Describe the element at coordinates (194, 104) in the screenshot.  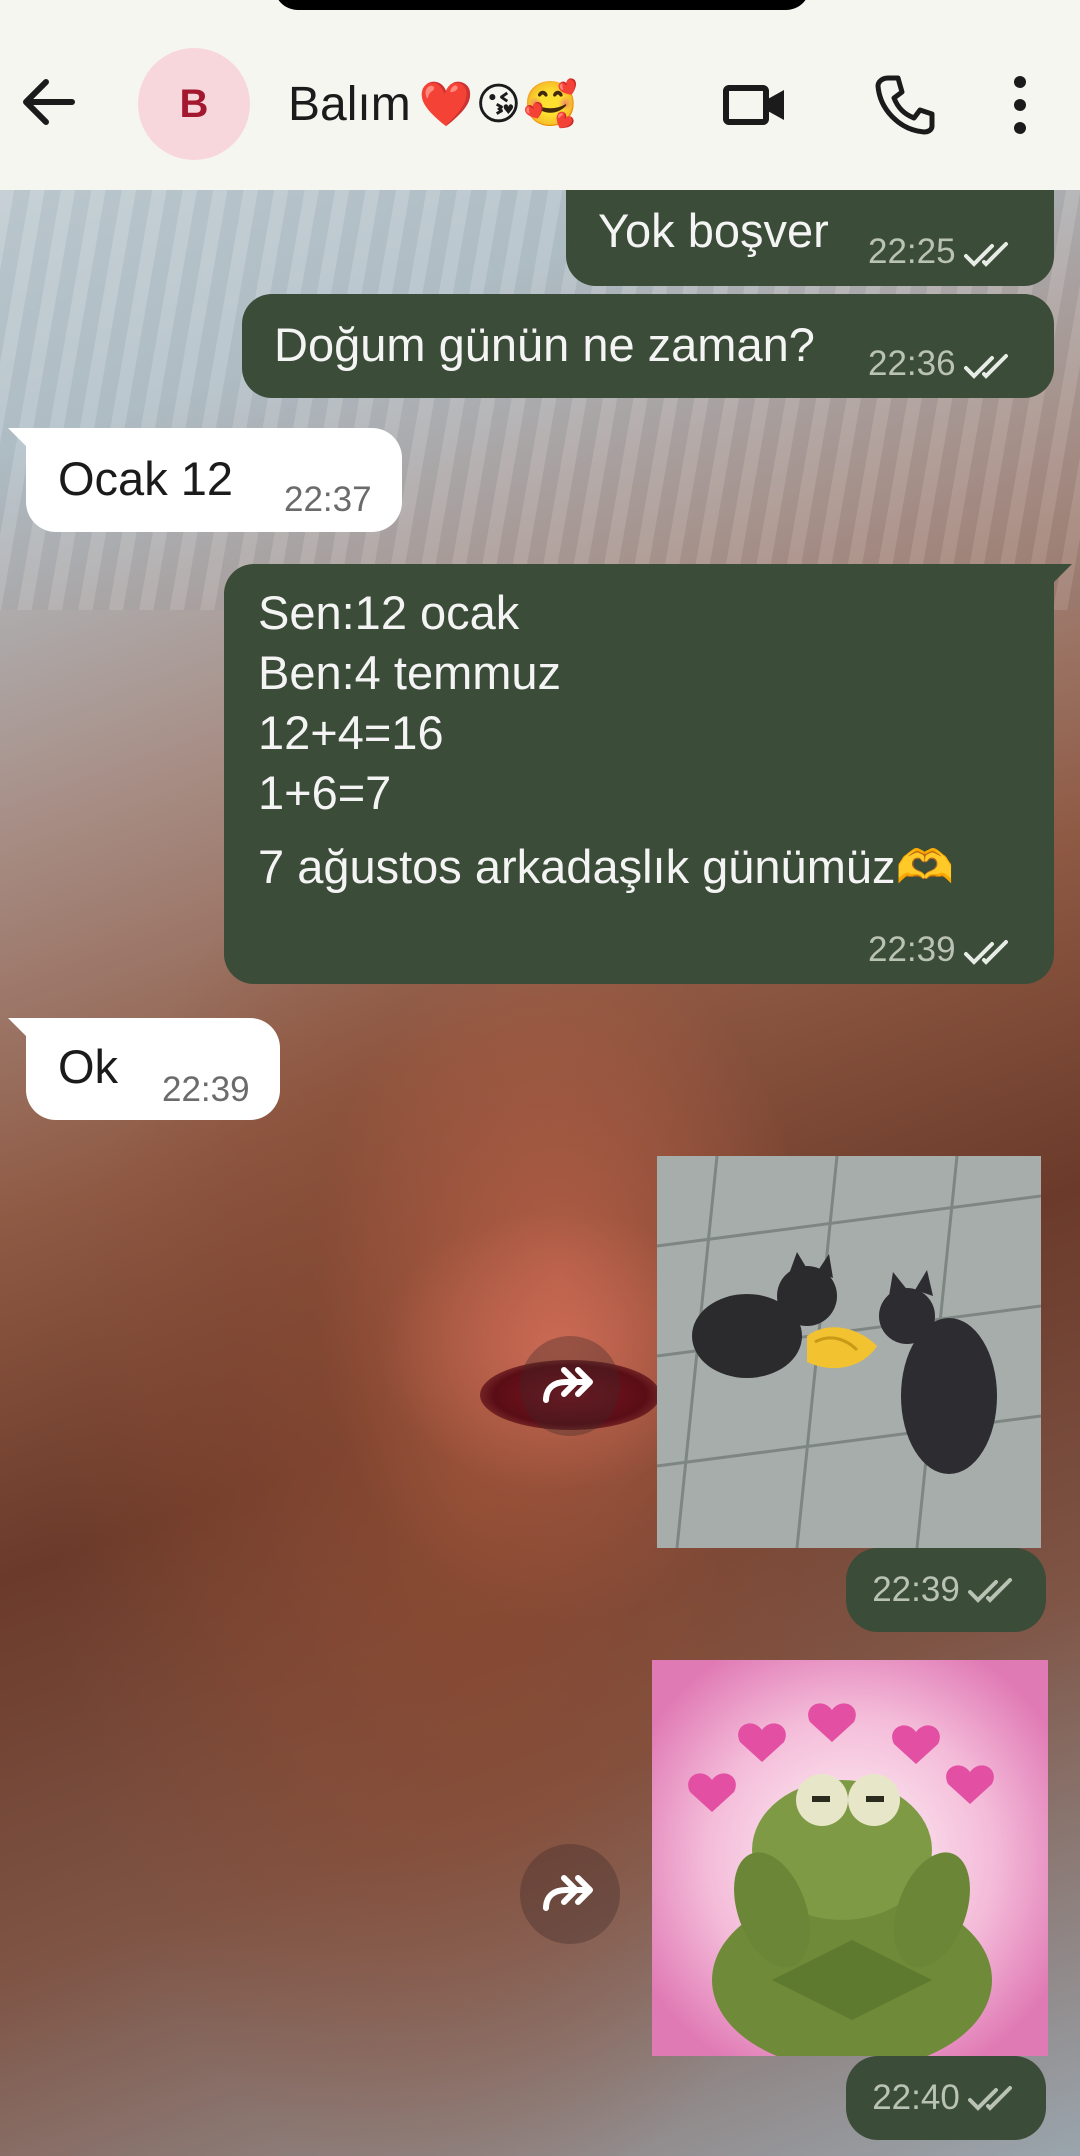
I see `avatar: B` at that location.